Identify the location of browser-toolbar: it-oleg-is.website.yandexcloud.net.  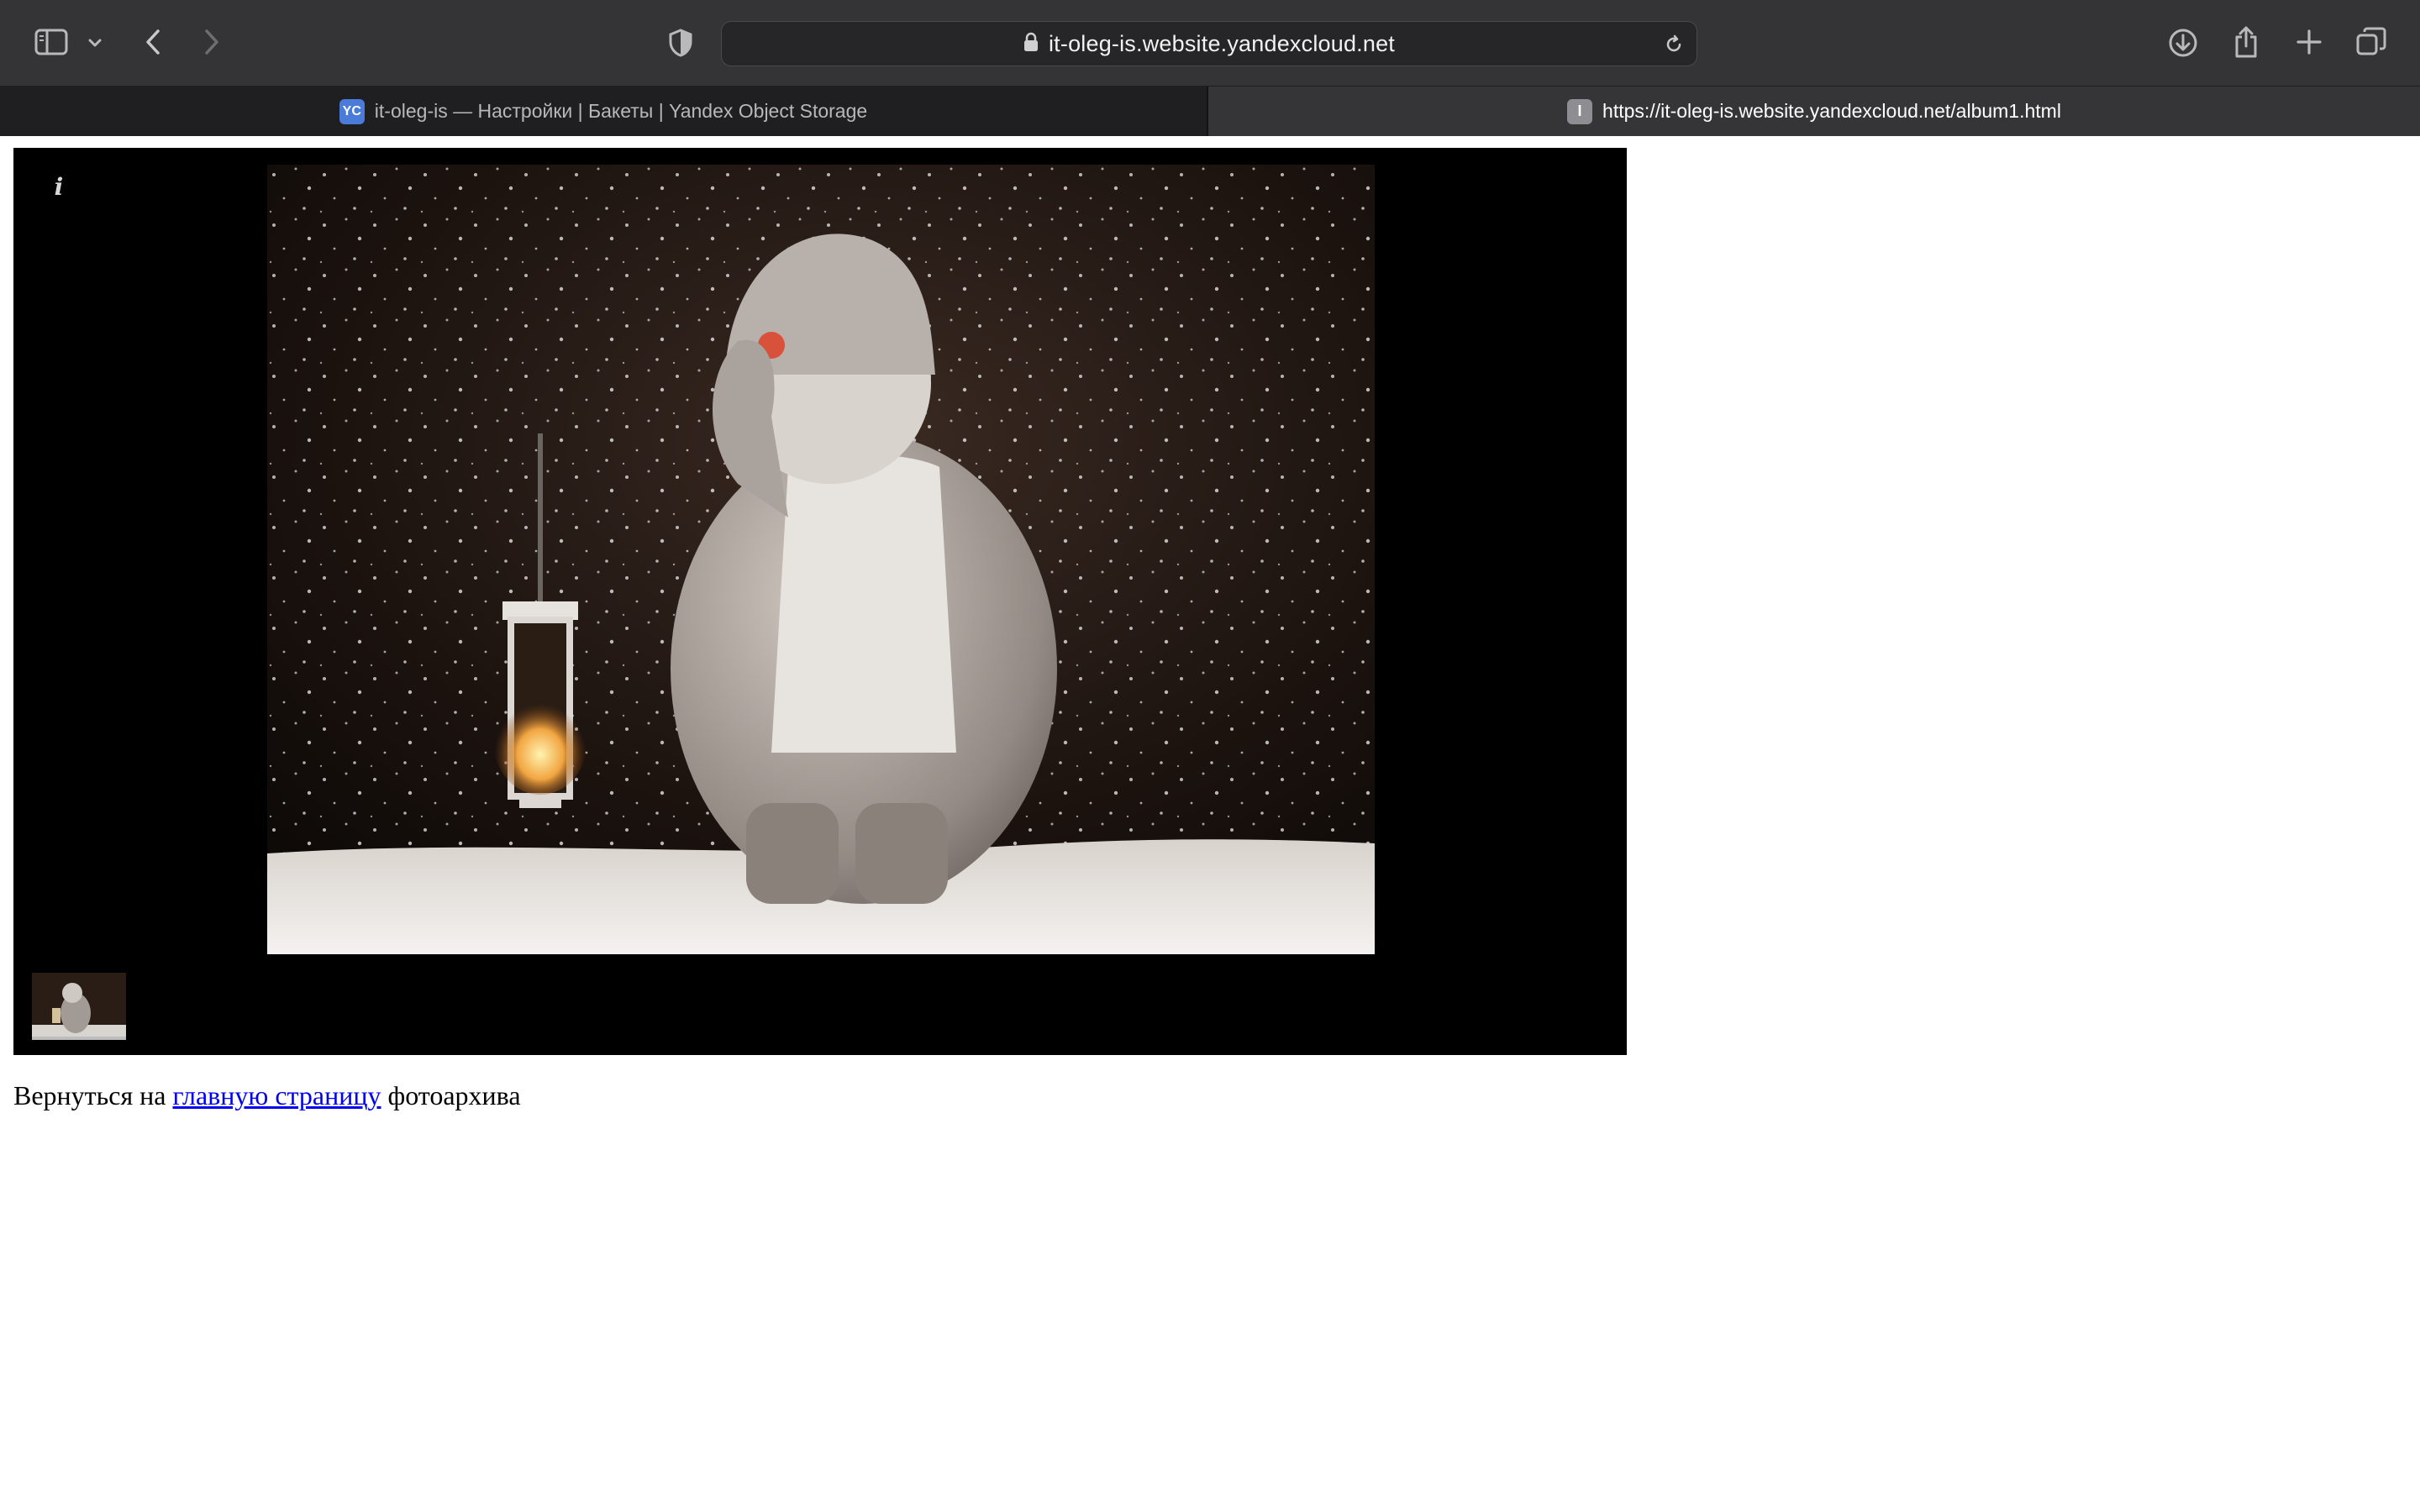
(1210, 43).